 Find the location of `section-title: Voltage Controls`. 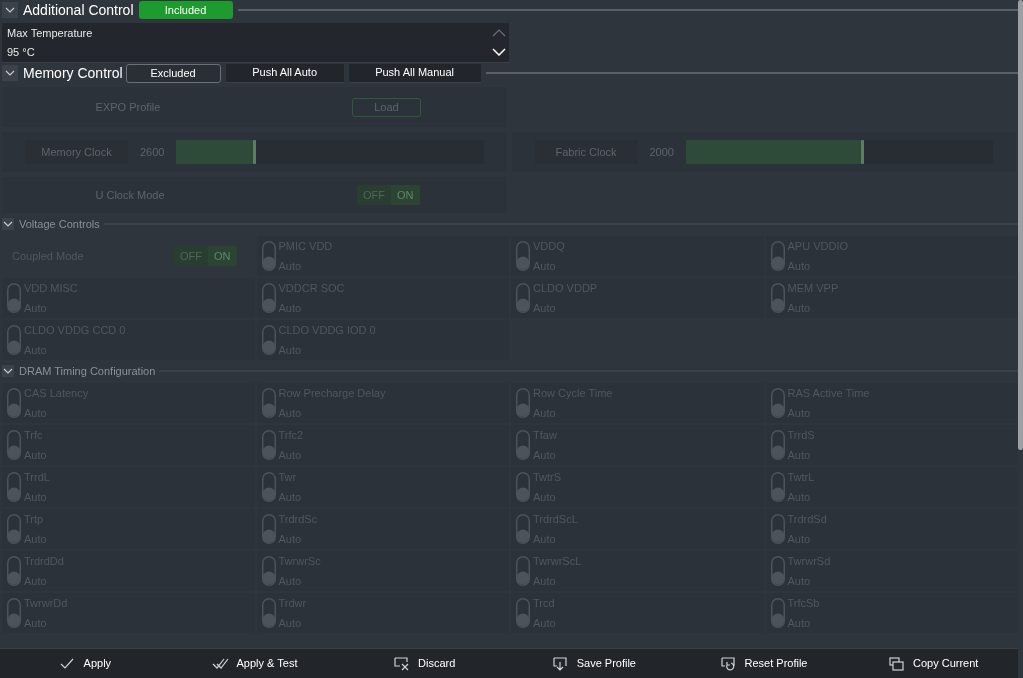

section-title: Voltage Controls is located at coordinates (59, 224).